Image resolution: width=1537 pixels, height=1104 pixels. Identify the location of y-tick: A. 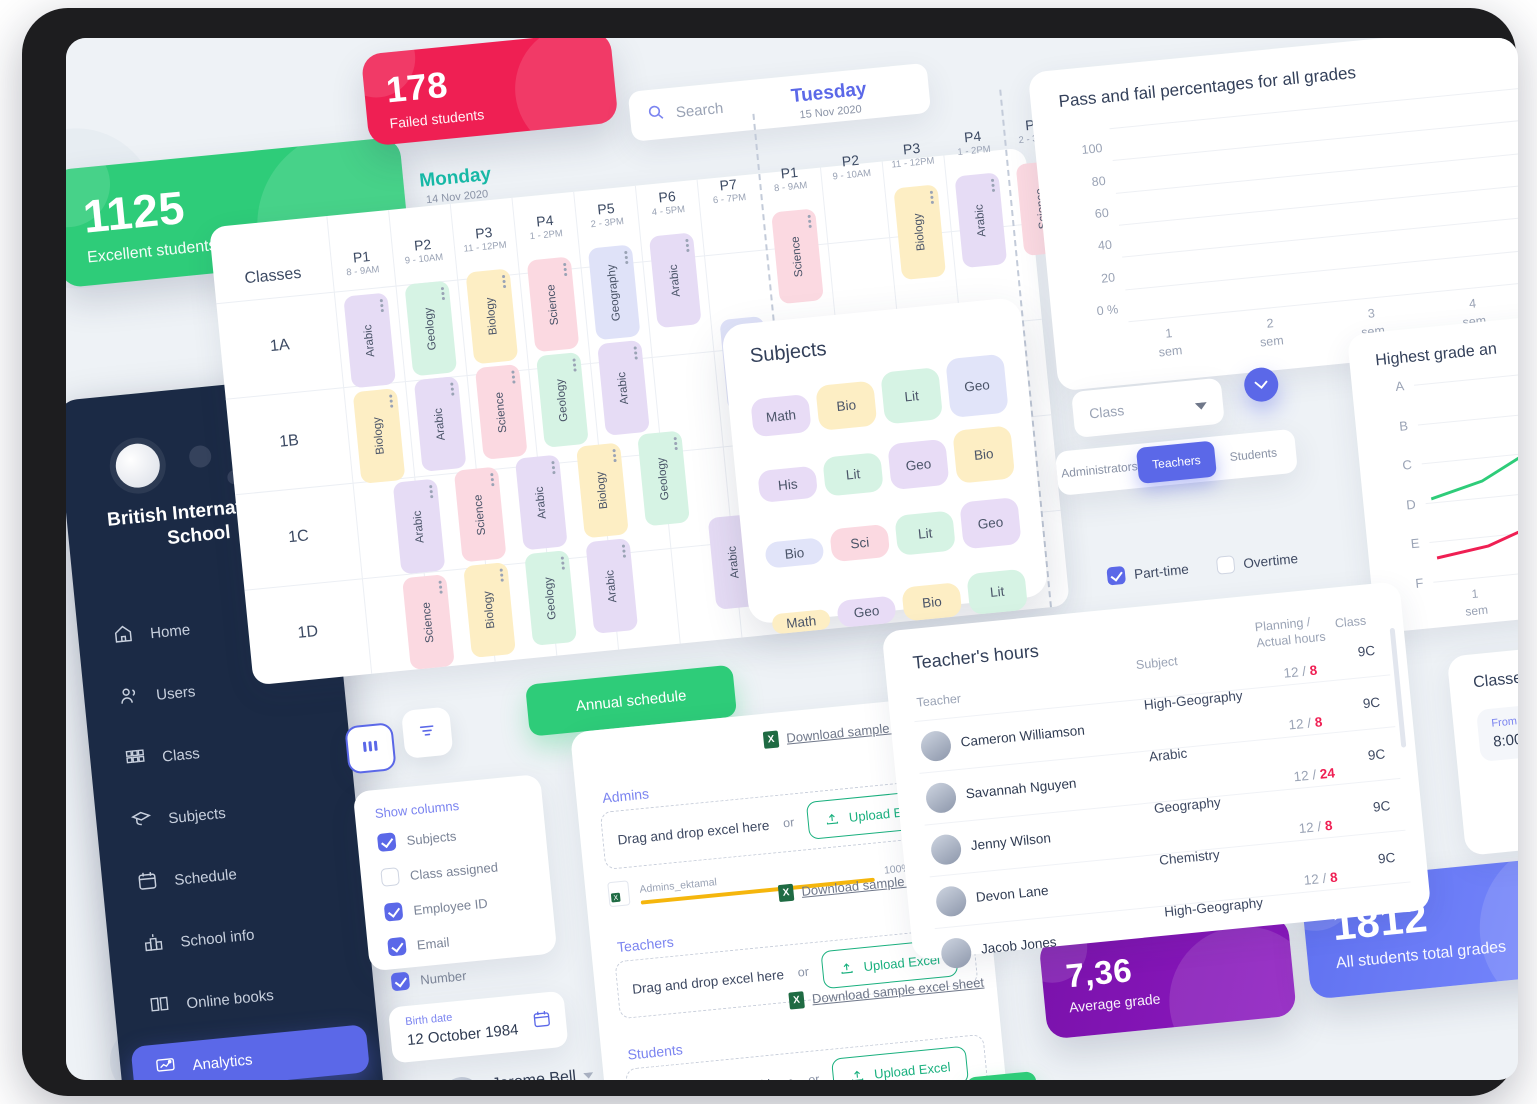
(1399, 386).